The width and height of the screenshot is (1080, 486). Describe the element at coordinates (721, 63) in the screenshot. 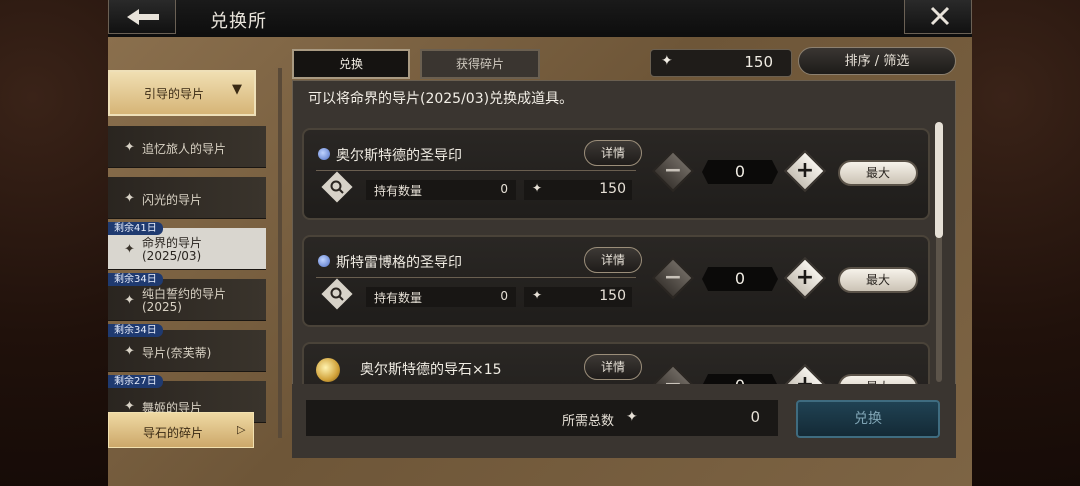

I see `currency-display: ✦ 150` at that location.